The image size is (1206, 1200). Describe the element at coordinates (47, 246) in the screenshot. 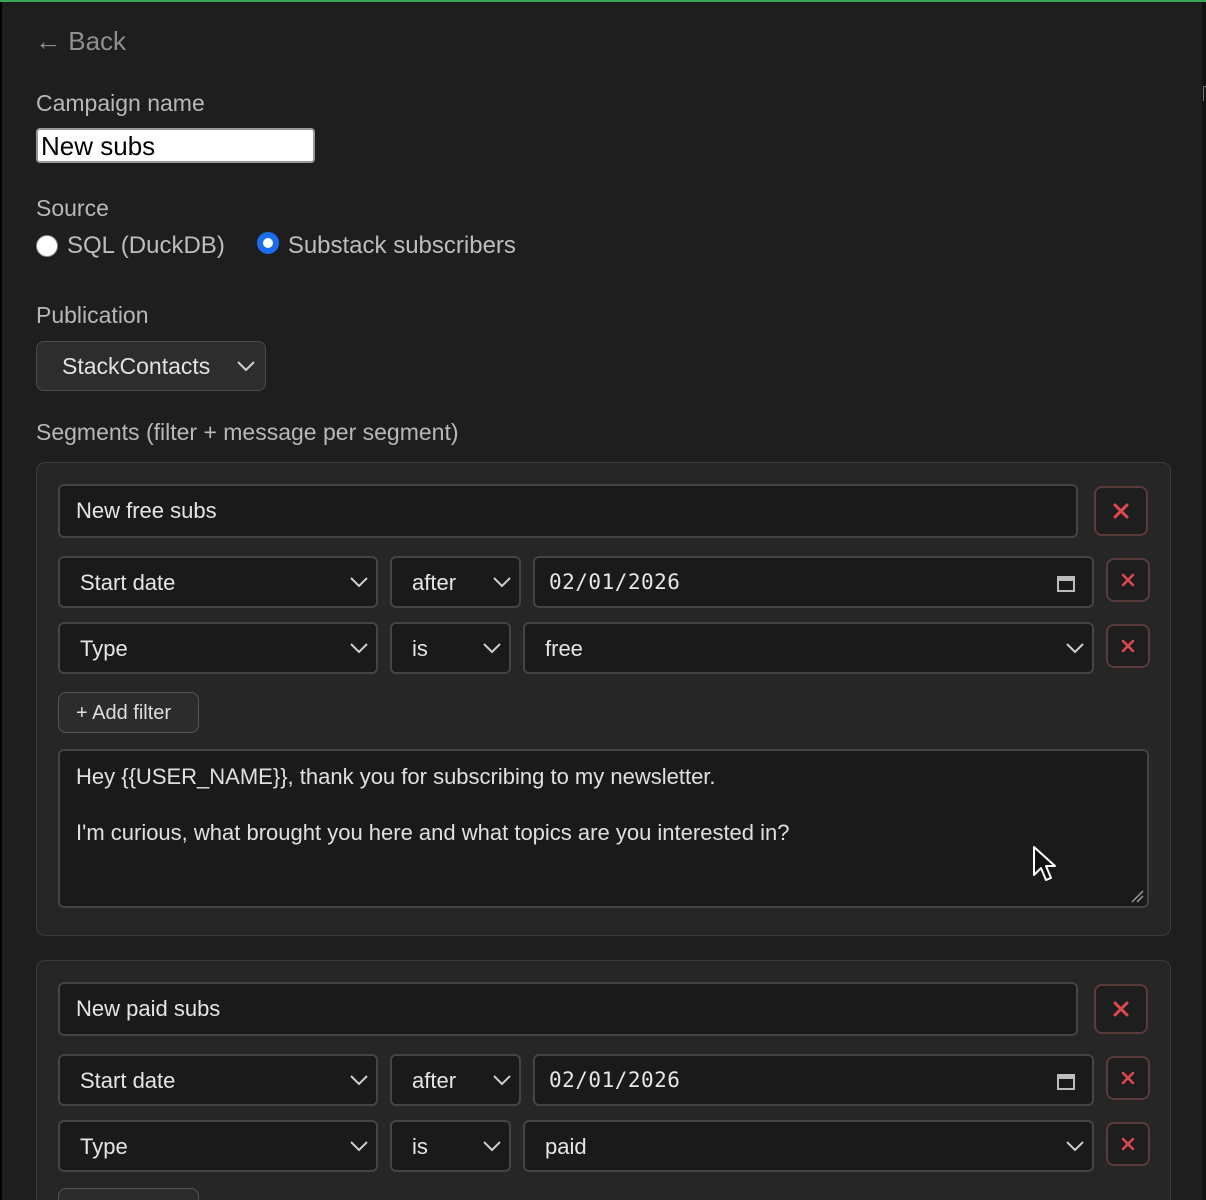

I see `source-radio-sql` at that location.